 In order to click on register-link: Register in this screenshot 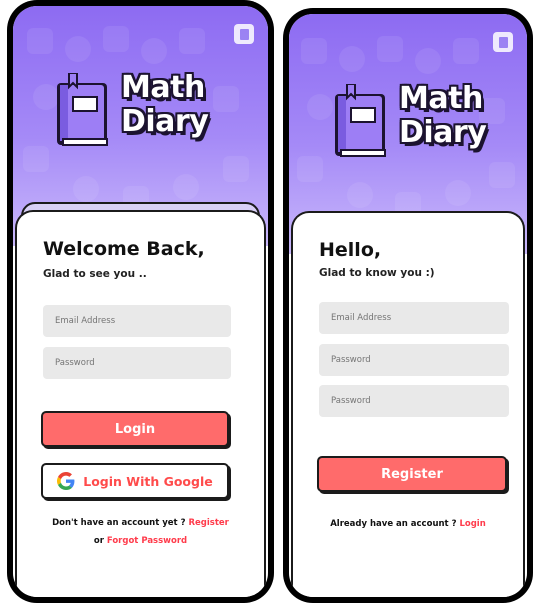, I will do `click(208, 523)`.